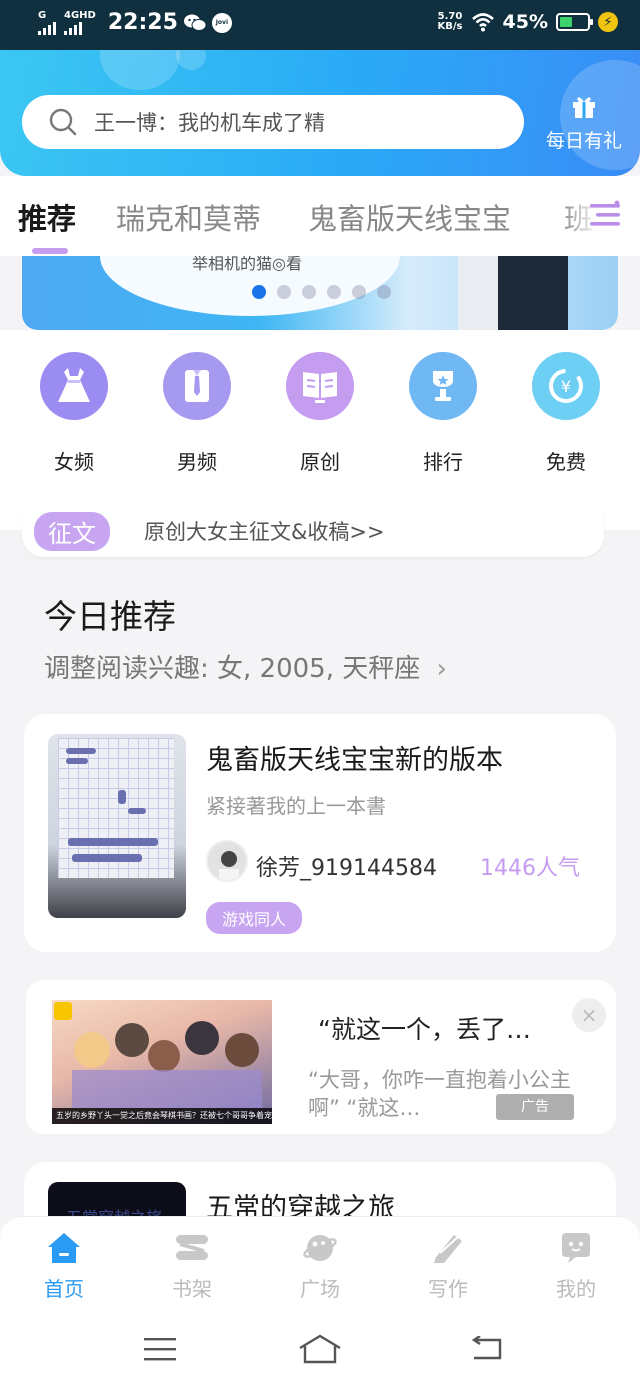  Describe the element at coordinates (605, 215) in the screenshot. I see `tab-menu-icon` at that location.